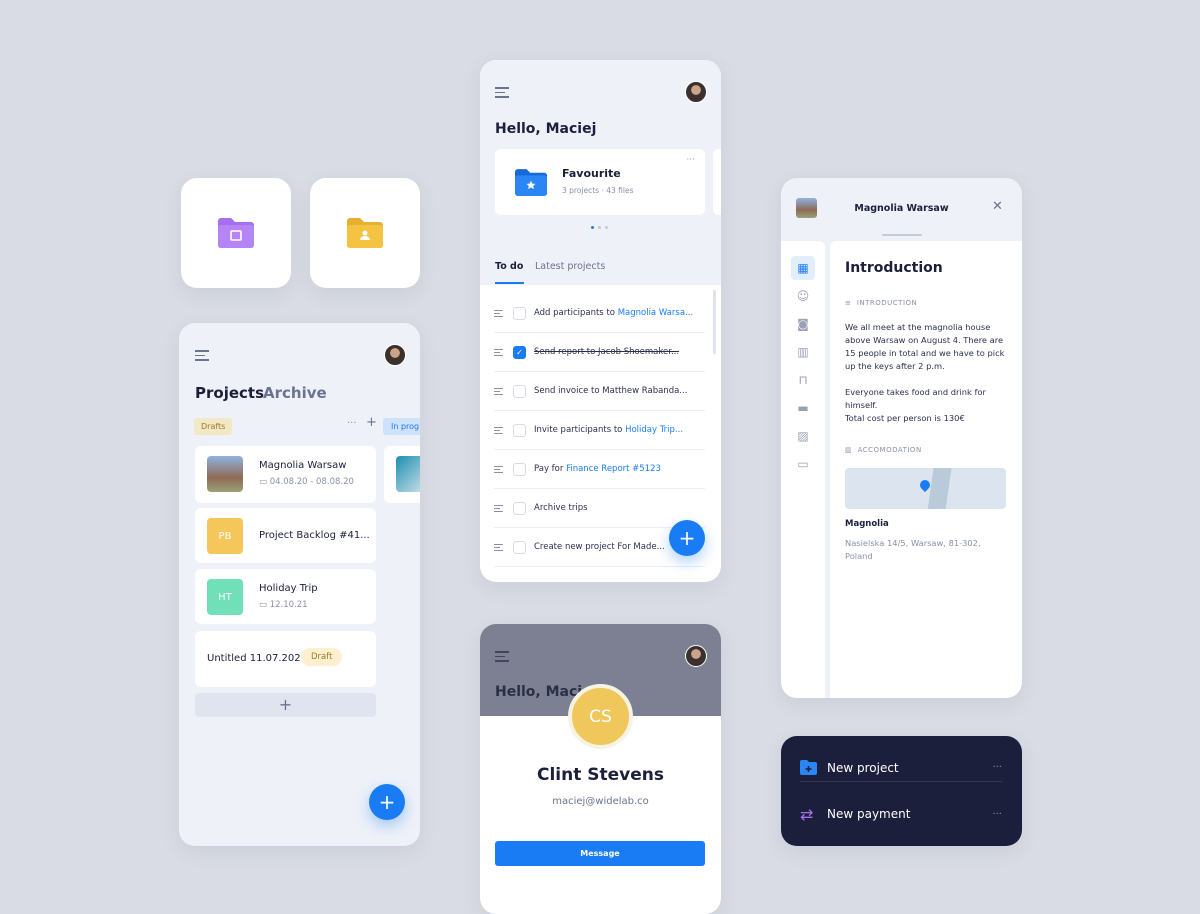  What do you see at coordinates (808, 767) in the screenshot?
I see `folder-plus-icon` at bounding box center [808, 767].